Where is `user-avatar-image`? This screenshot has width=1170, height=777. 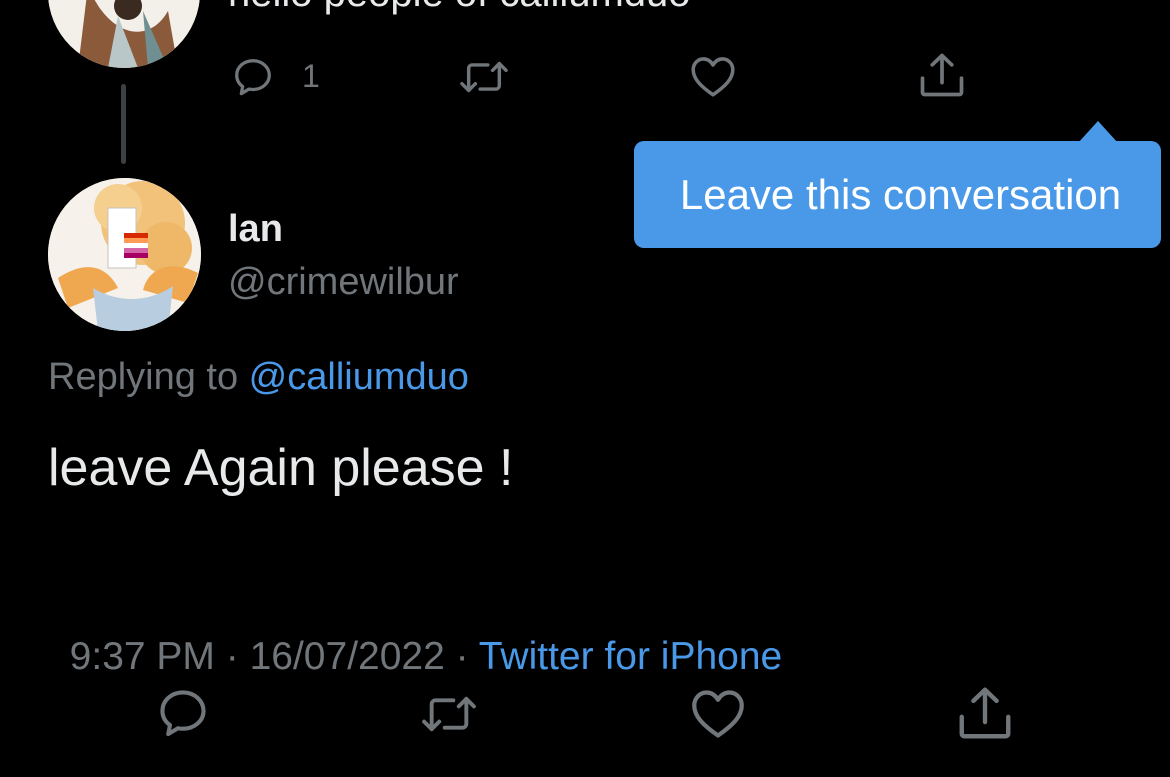 user-avatar-image is located at coordinates (124, 254).